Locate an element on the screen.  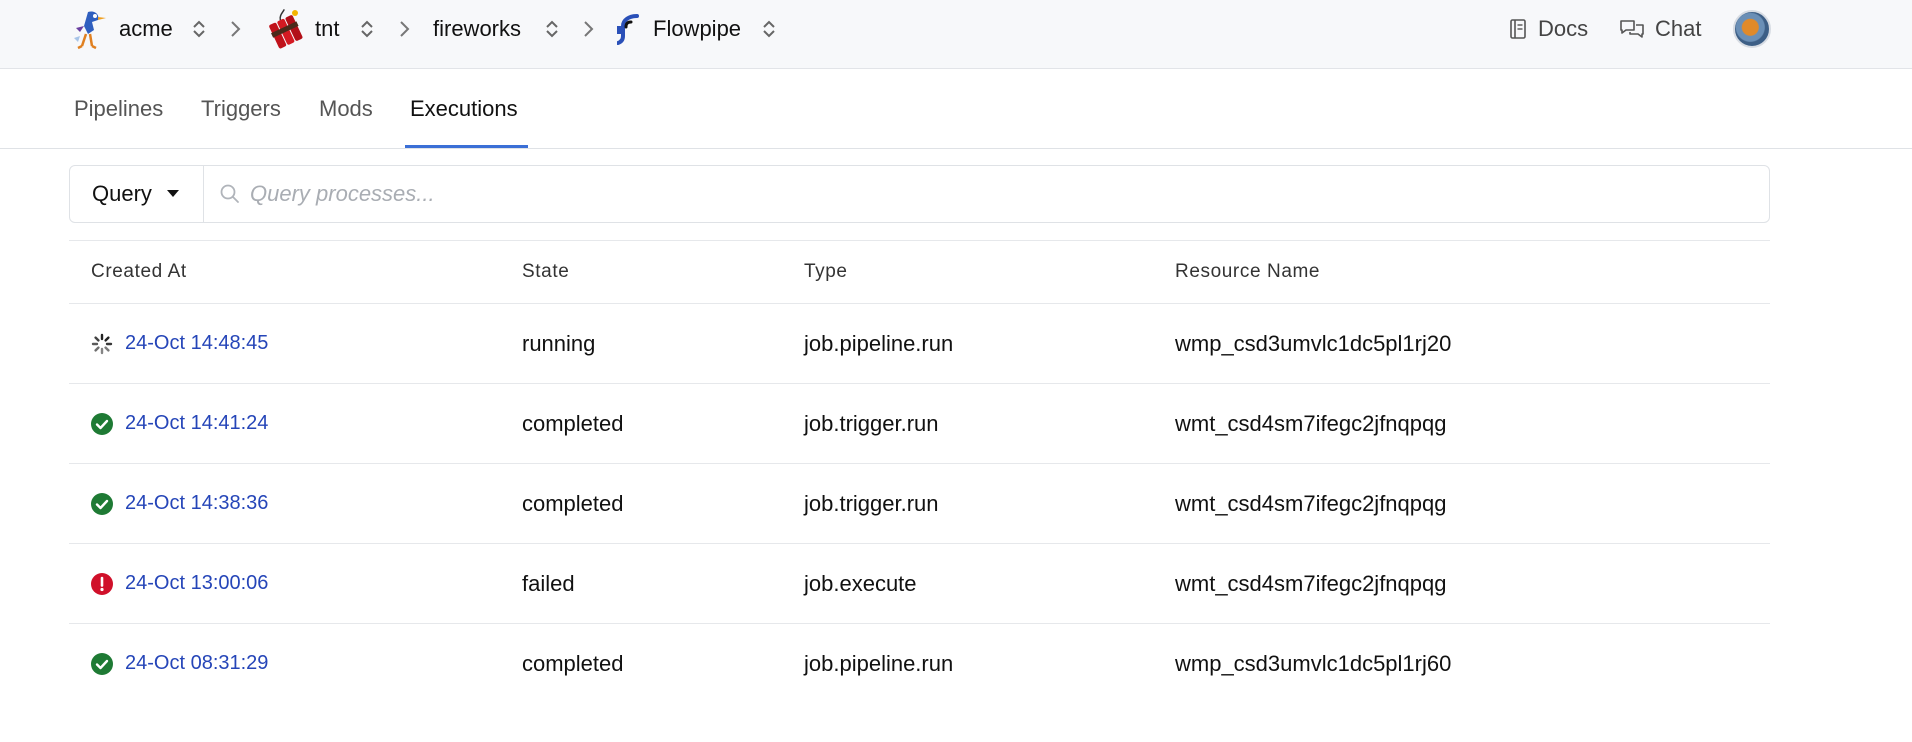
chat-label: Chat is located at coordinates (1678, 28).